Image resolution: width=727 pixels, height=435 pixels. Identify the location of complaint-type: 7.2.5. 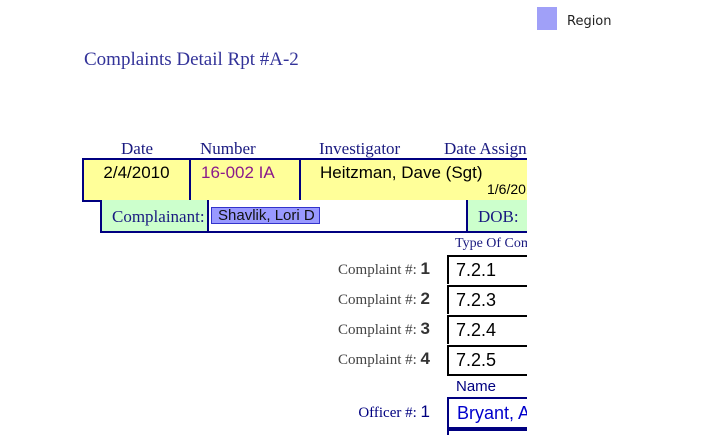
(487, 360).